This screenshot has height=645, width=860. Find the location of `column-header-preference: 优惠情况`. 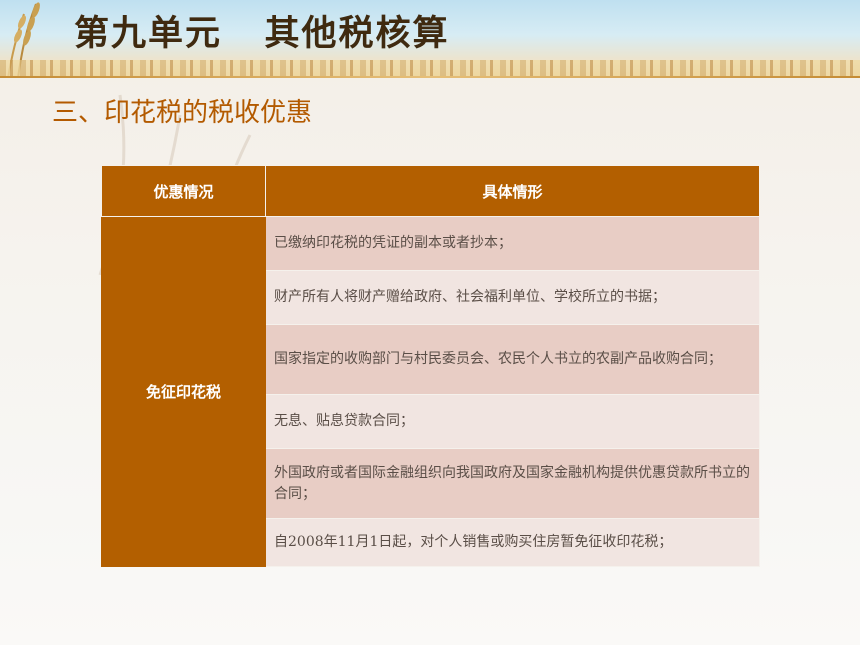

column-header-preference: 优惠情况 is located at coordinates (183, 191).